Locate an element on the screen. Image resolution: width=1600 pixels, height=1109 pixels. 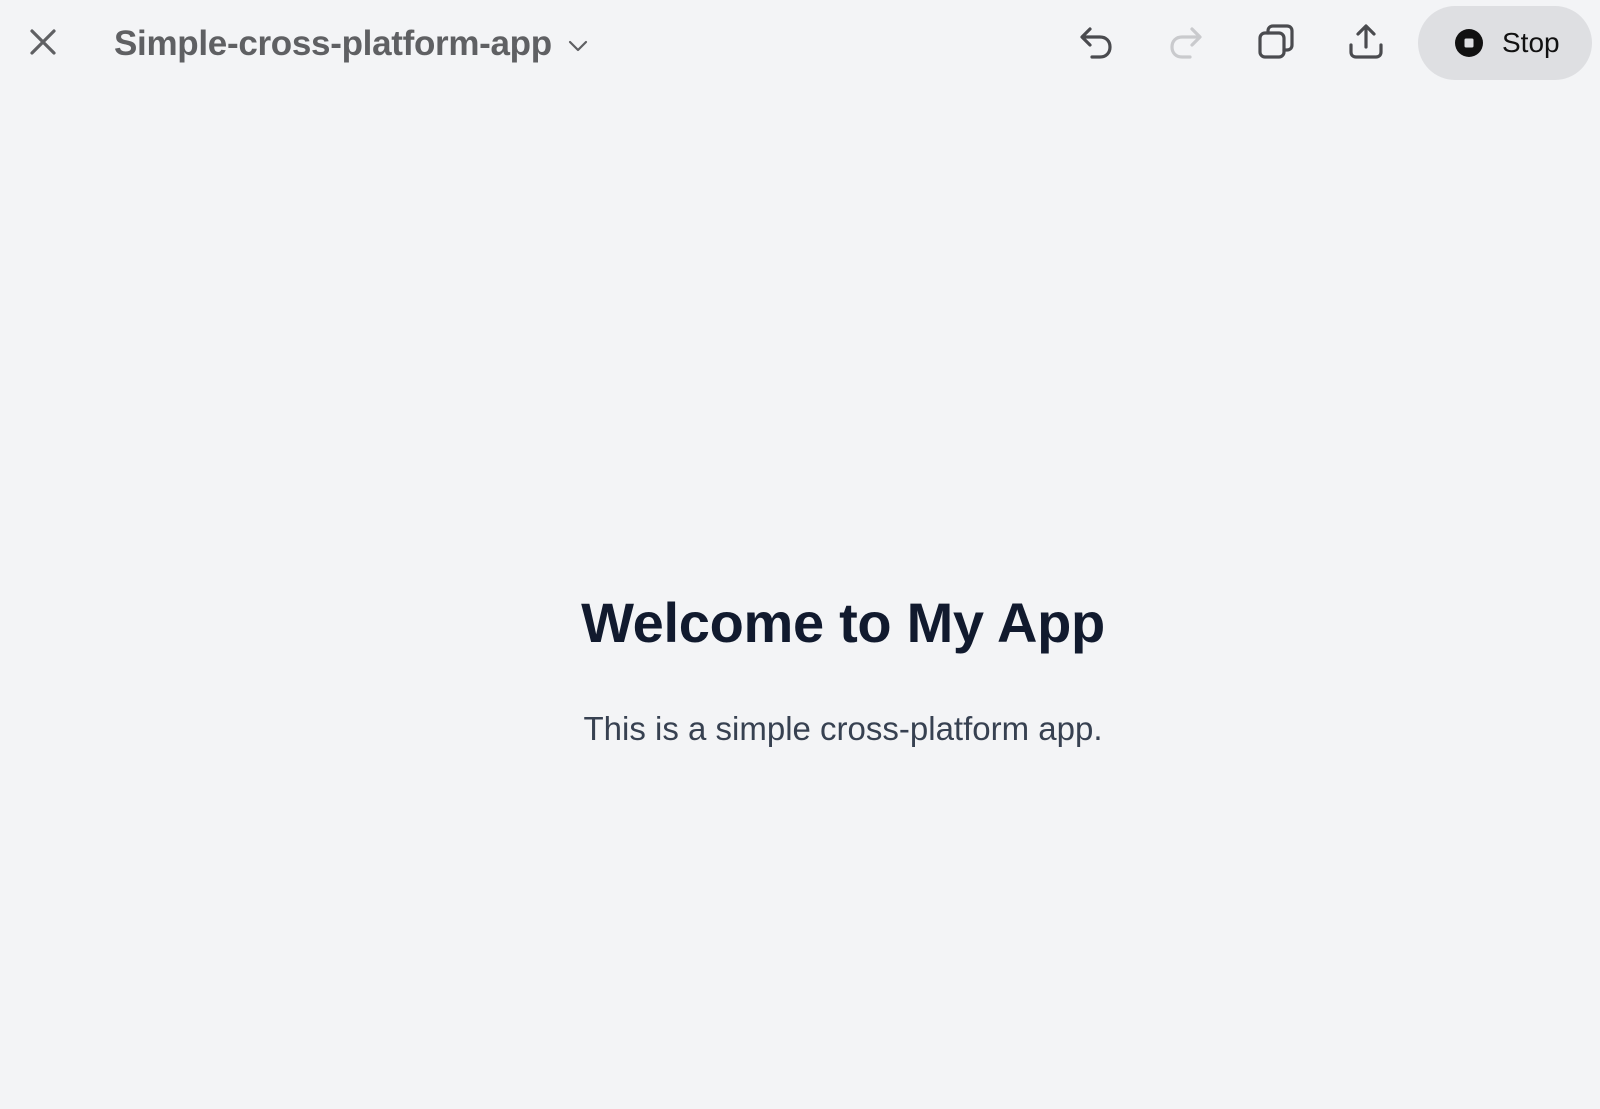
redo-icon is located at coordinates (1186, 44).